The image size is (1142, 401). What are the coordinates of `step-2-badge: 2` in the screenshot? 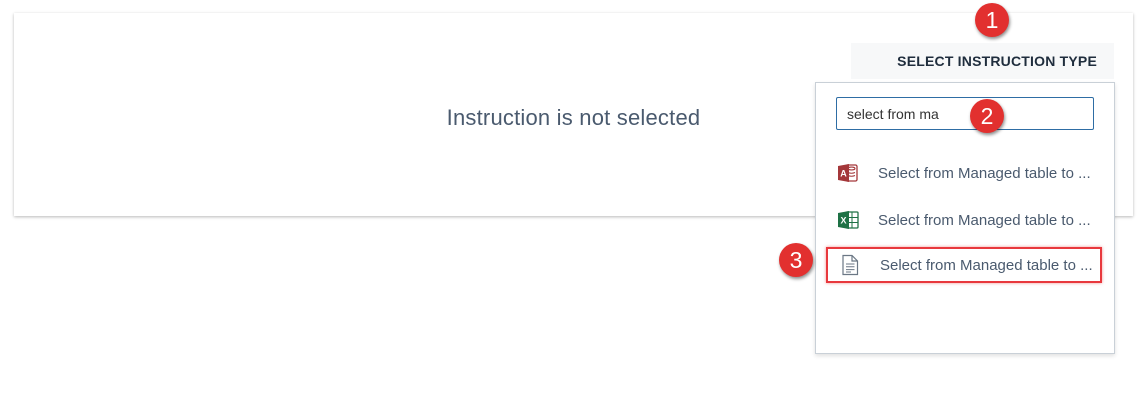 It's located at (987, 116).